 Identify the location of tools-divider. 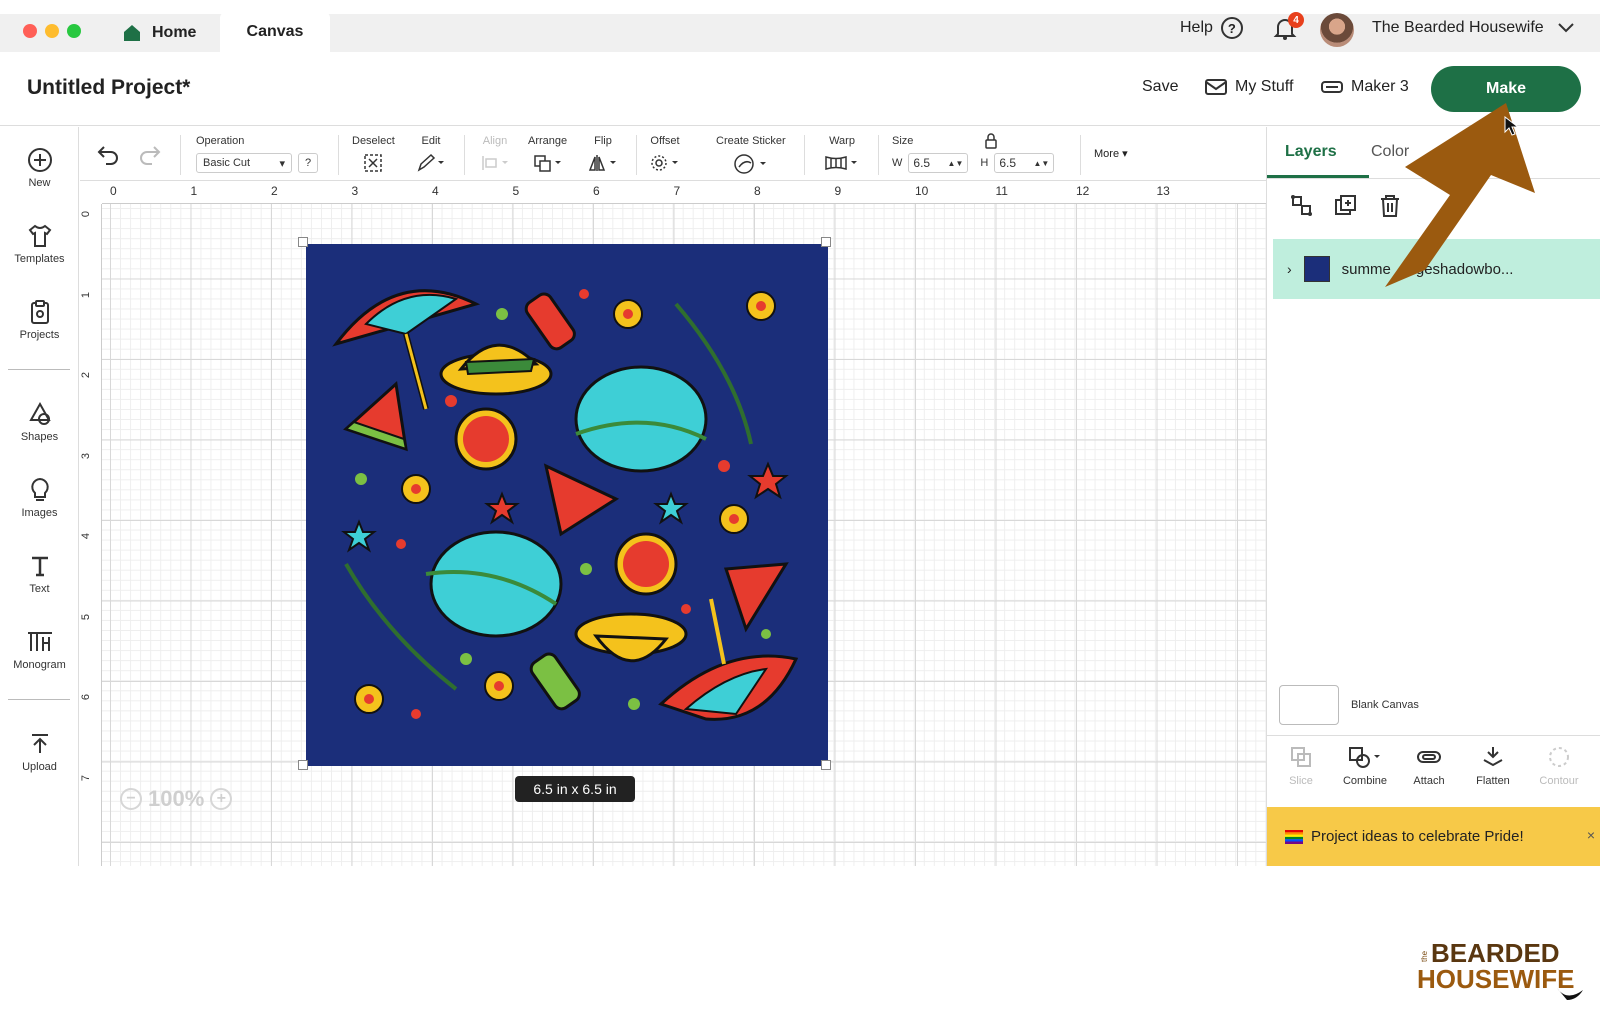
(1433, 735).